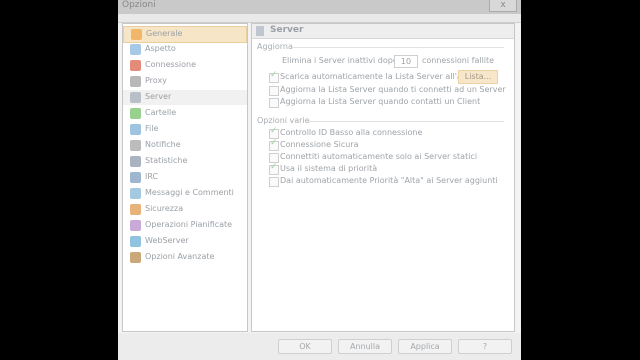 Image resolution: width=640 pixels, height=360 pixels. Describe the element at coordinates (135, 145) in the screenshot. I see `bell-icon` at that location.